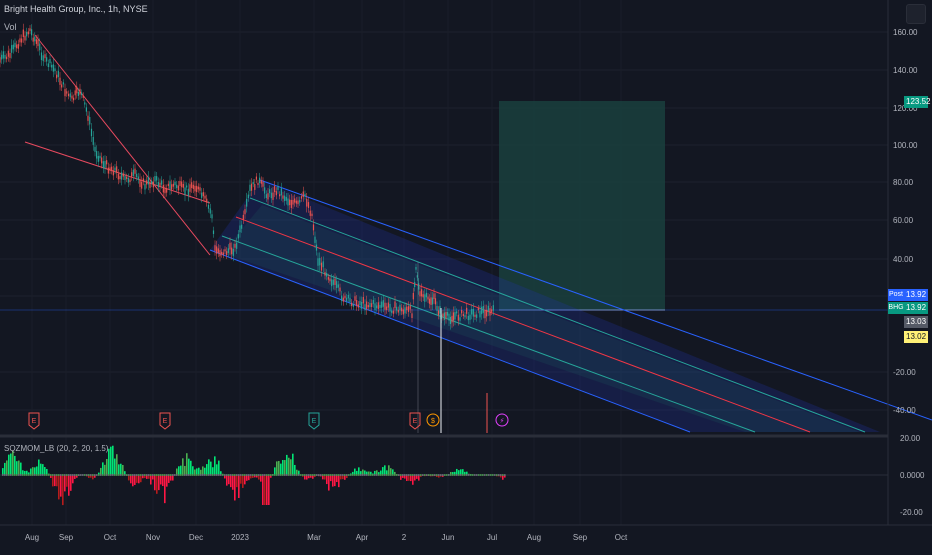  Describe the element at coordinates (56, 448) in the screenshot. I see `indicator-label: SQZMOM_LB (20, 2, 20, 1.5)` at that location.